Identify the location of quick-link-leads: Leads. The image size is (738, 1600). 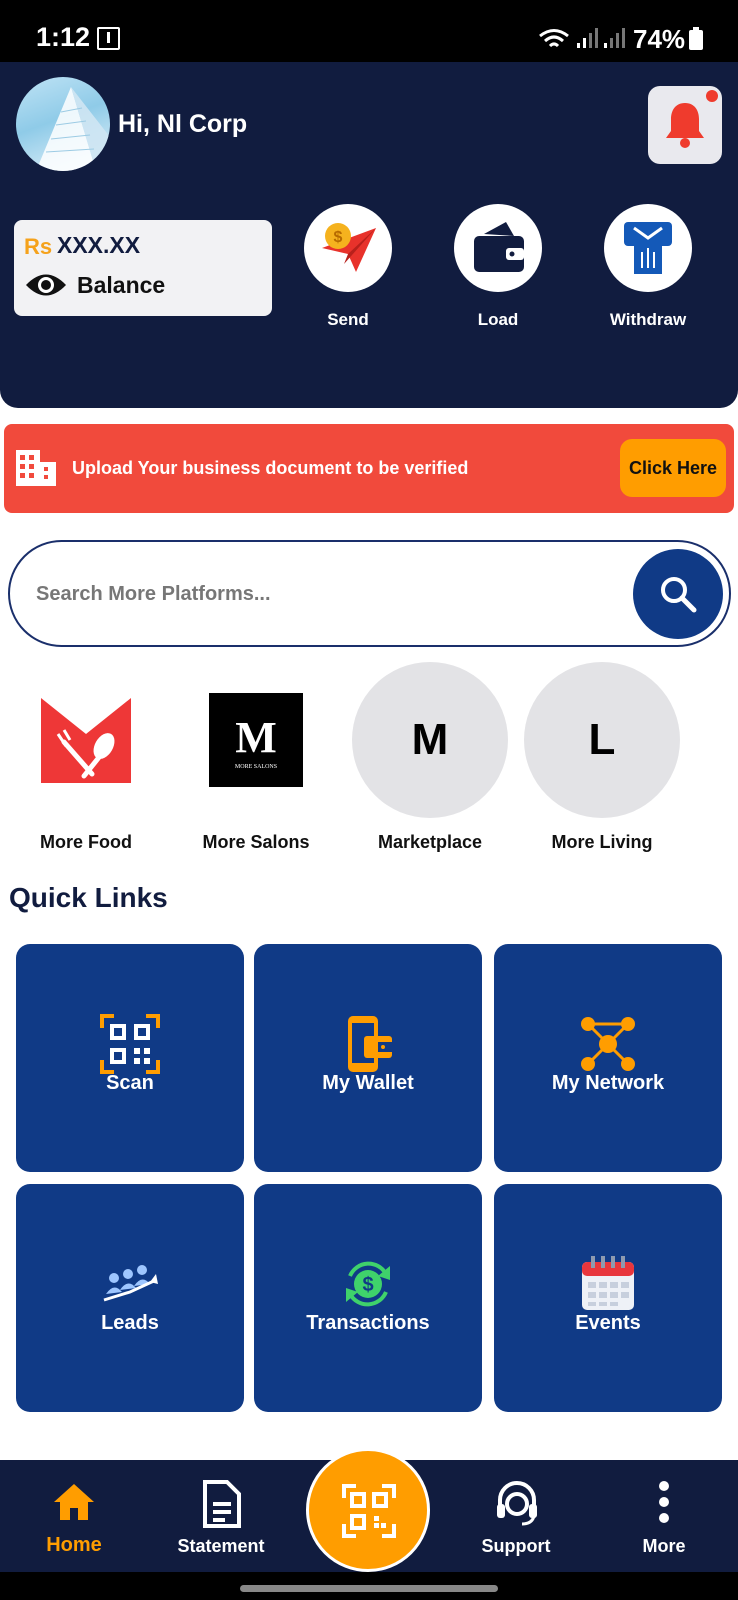
(130, 1298).